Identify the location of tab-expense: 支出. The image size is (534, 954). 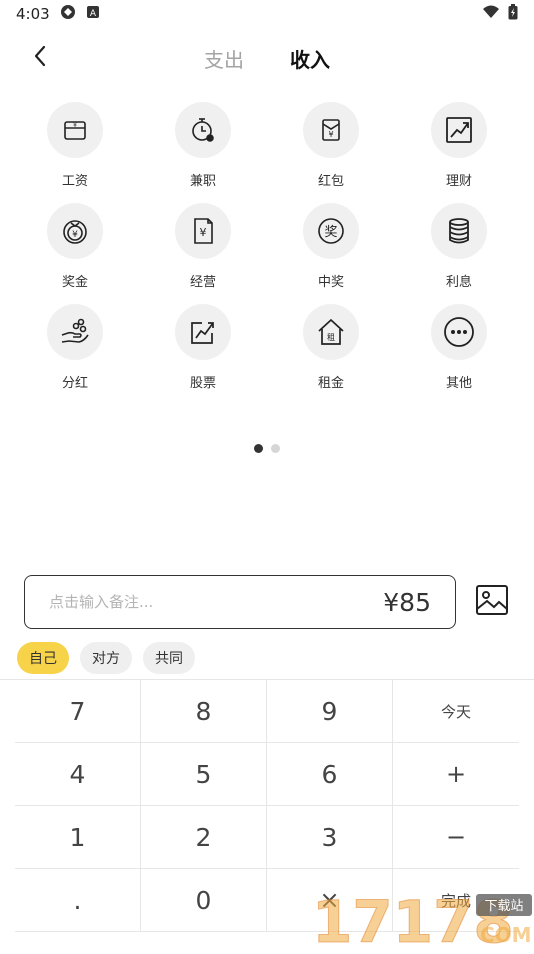
(224, 58).